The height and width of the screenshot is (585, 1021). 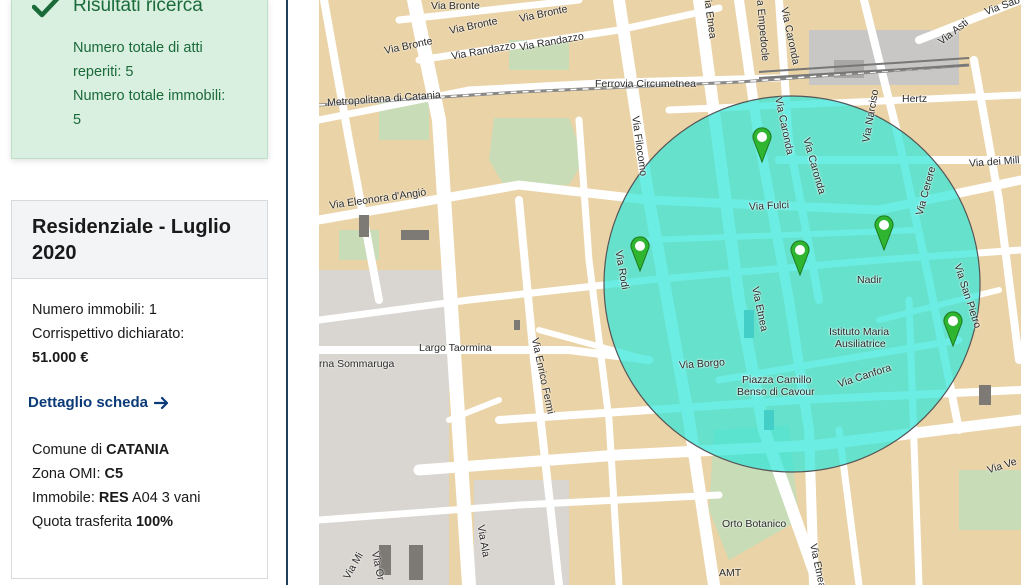 What do you see at coordinates (645, 84) in the screenshot?
I see `map-label-ferrovia: Ferrovia Circumetnea` at bounding box center [645, 84].